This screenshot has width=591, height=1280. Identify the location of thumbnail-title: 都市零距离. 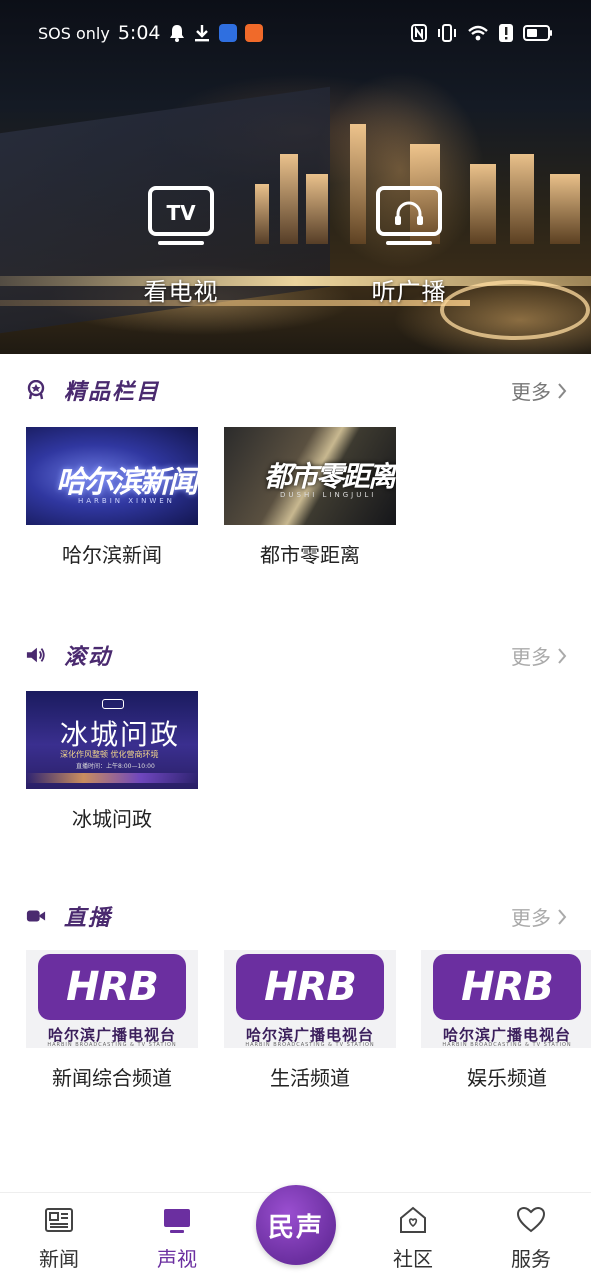
(330, 476).